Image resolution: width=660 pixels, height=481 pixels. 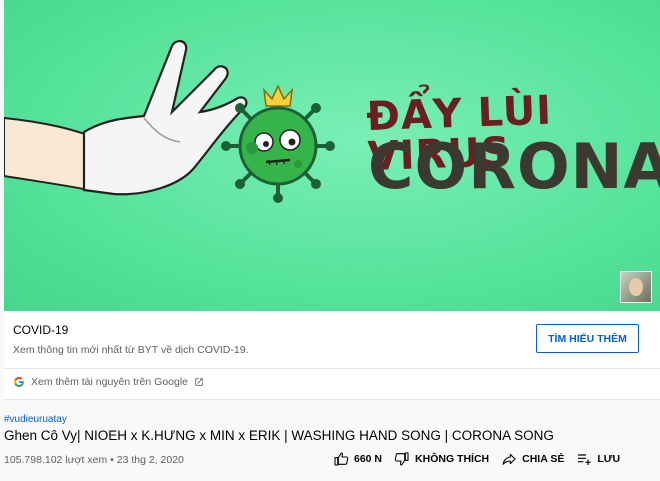 I want to click on like-button: 660 N, so click(x=357, y=459).